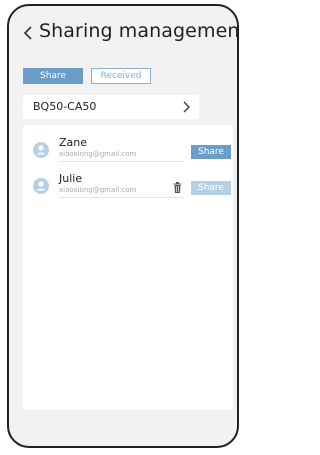  What do you see at coordinates (71, 178) in the screenshot?
I see `user-name: Julie` at bounding box center [71, 178].